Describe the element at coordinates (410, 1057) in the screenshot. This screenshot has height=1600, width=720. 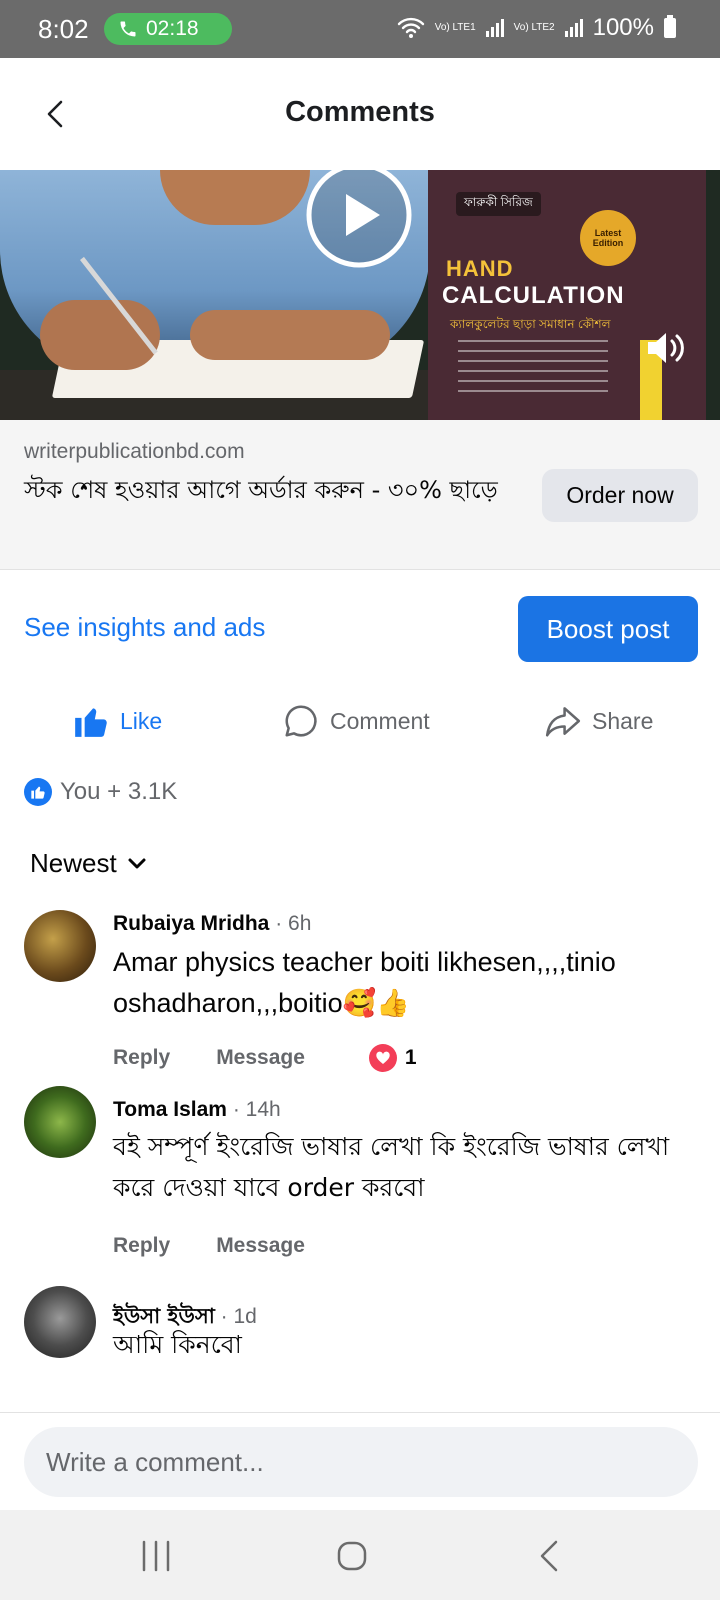
I see `reaction-count: 1` at that location.